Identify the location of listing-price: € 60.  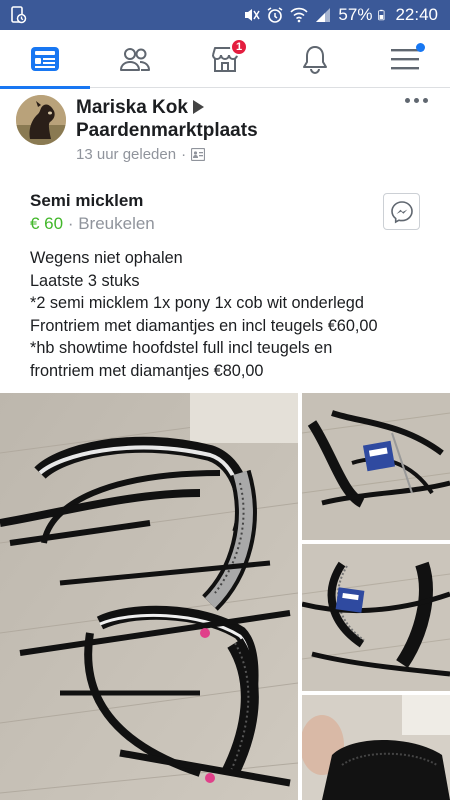
(47, 223).